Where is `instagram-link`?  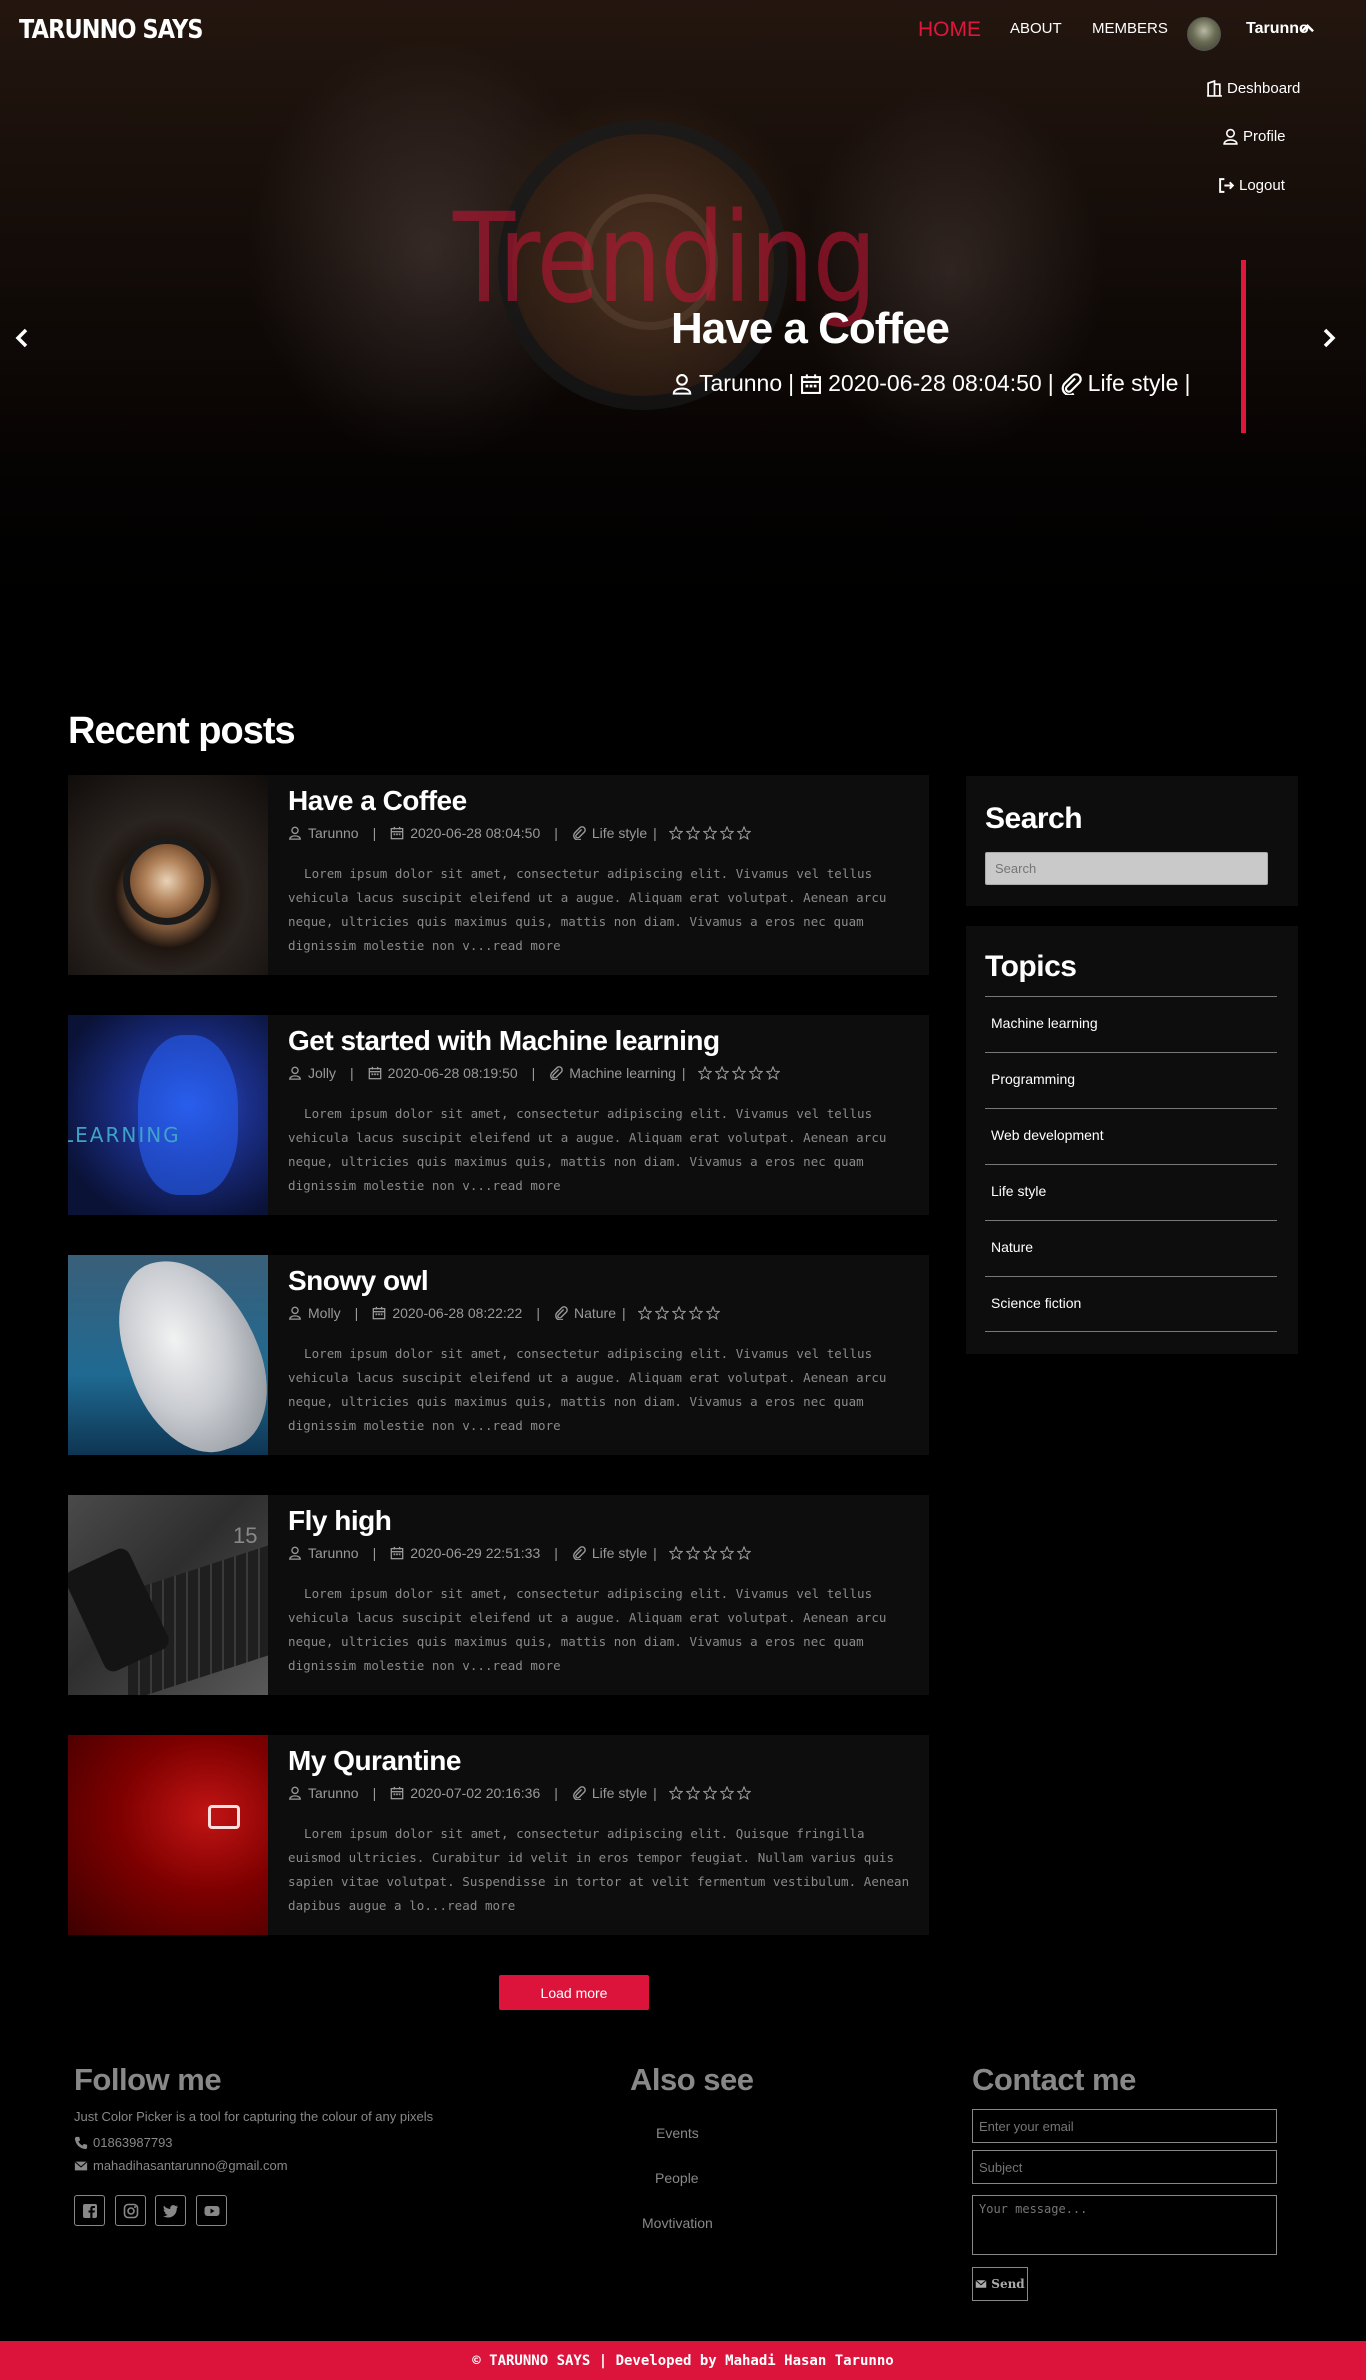
instagram-link is located at coordinates (130, 2210).